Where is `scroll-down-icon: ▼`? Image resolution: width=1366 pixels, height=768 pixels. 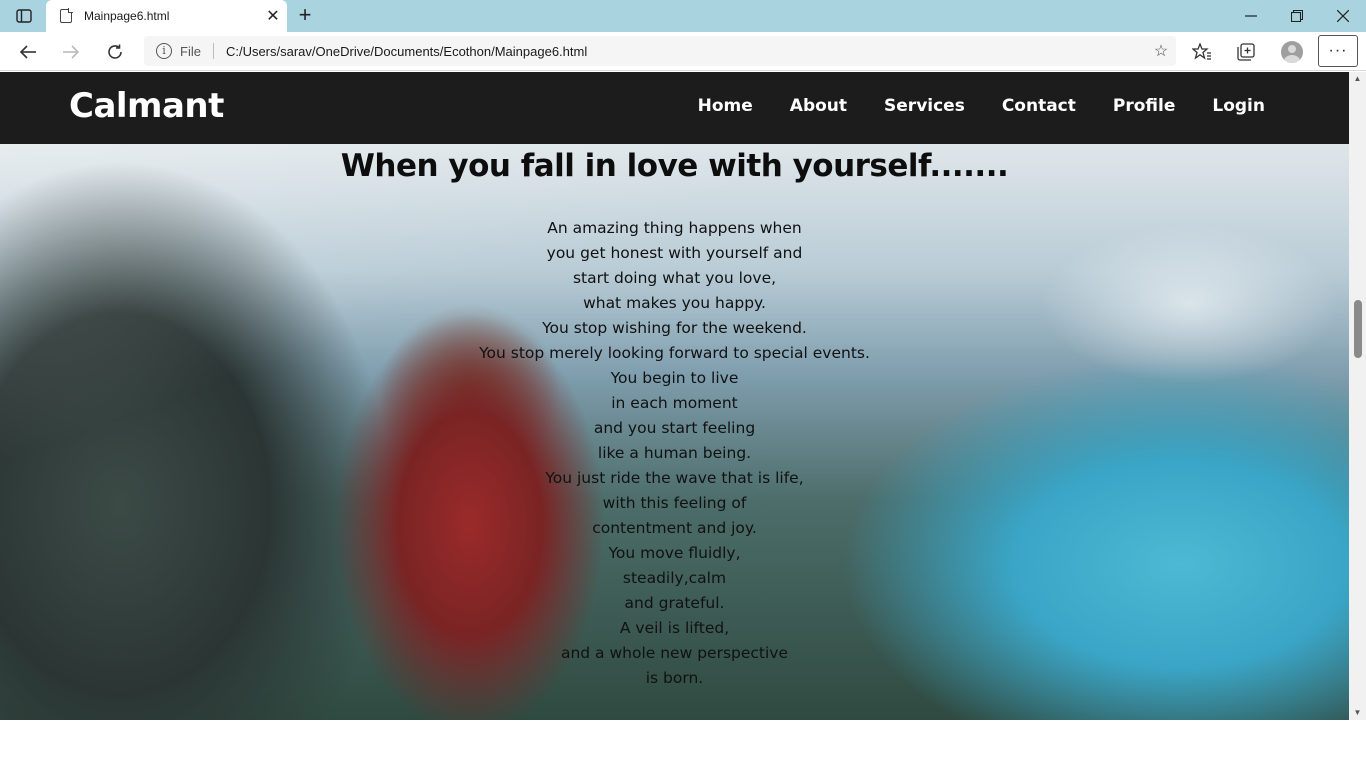
scroll-down-icon: ▼ is located at coordinates (1357, 713).